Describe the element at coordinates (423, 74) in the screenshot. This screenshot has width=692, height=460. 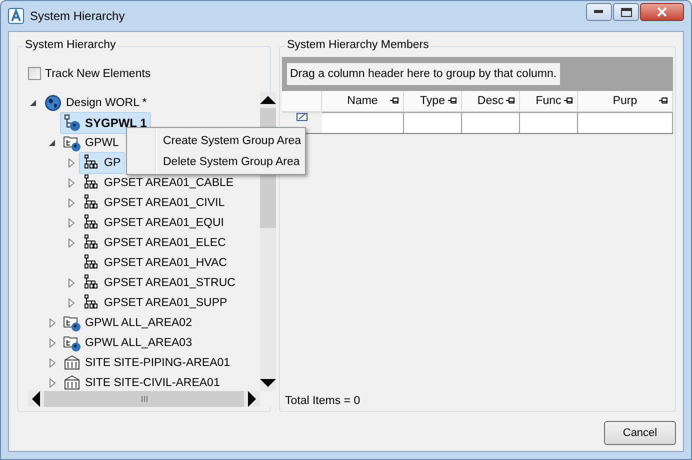
I see `group-by-hint: Drag a column header here to group by that column.` at that location.